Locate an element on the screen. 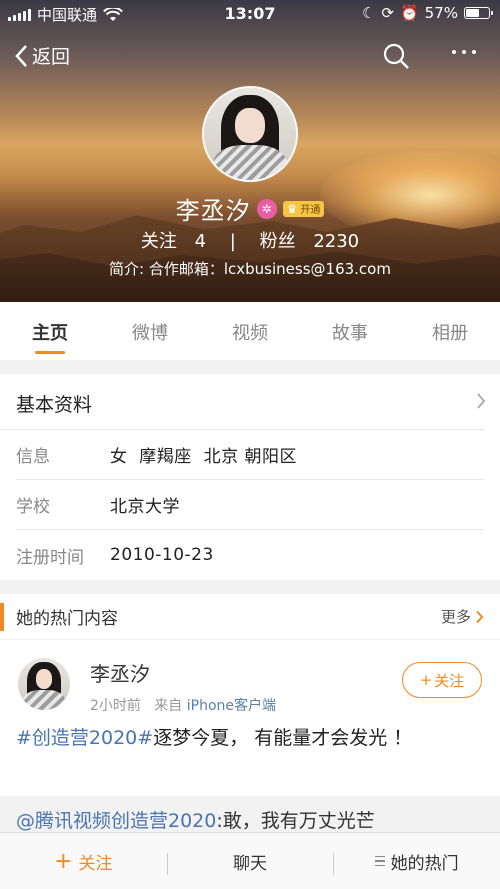 The image size is (500, 889). verified-badge-icon: ✲ is located at coordinates (266, 208).